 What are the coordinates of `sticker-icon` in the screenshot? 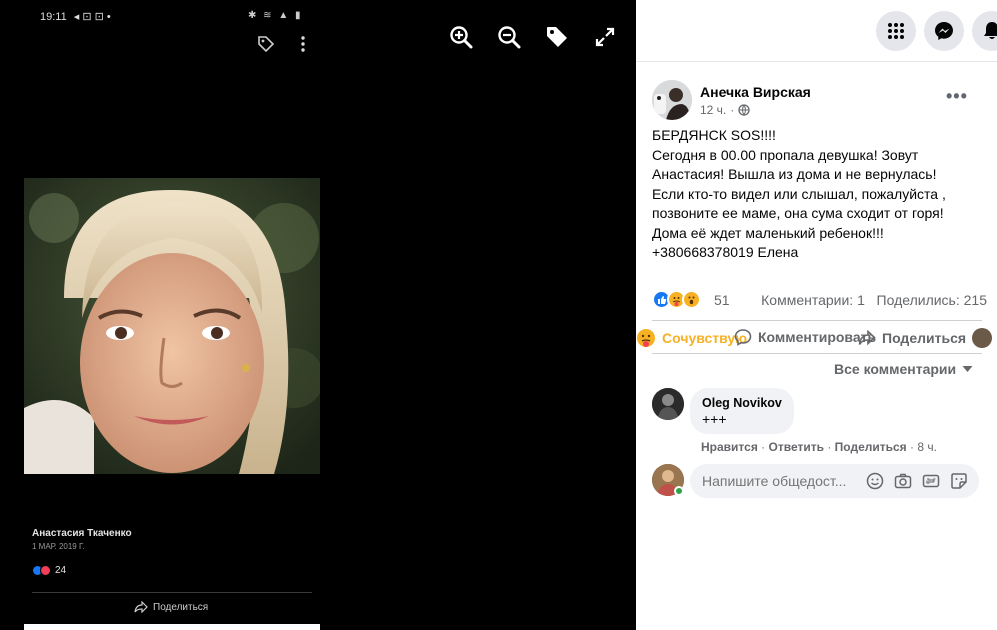 It's located at (959, 481).